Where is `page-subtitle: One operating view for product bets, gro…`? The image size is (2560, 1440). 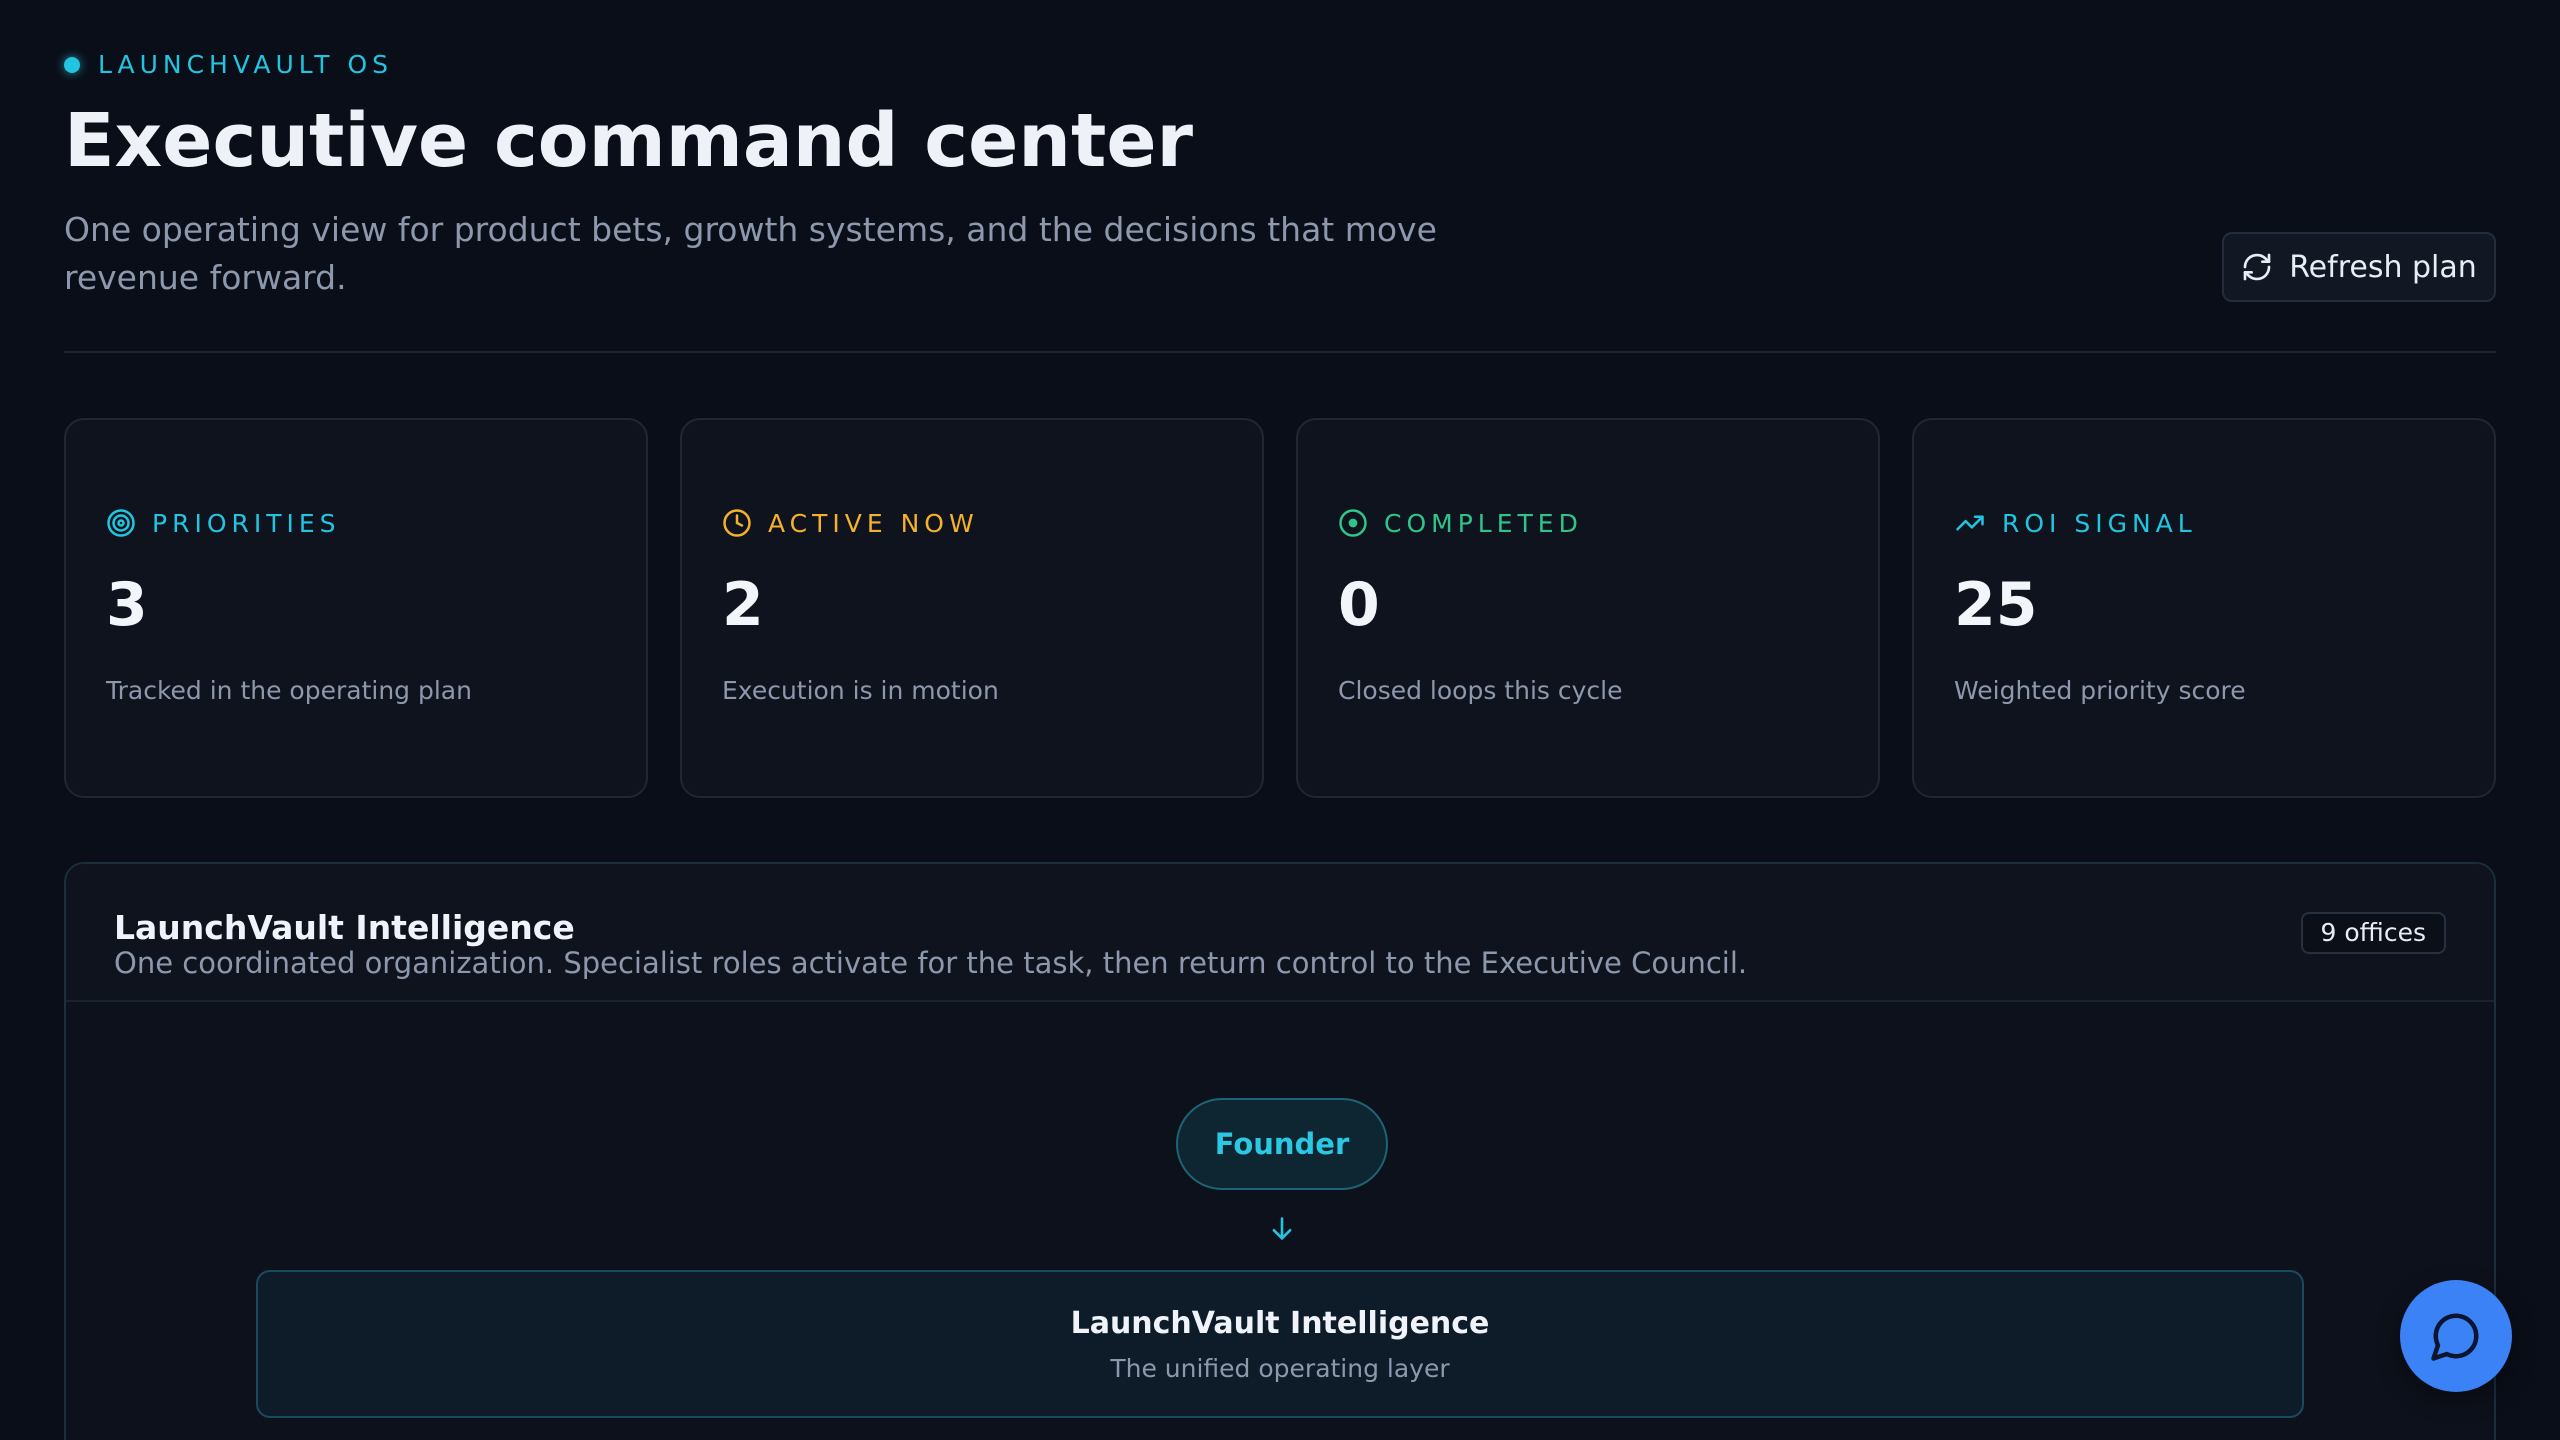 page-subtitle: One operating view for product bets, gro… is located at coordinates (750, 253).